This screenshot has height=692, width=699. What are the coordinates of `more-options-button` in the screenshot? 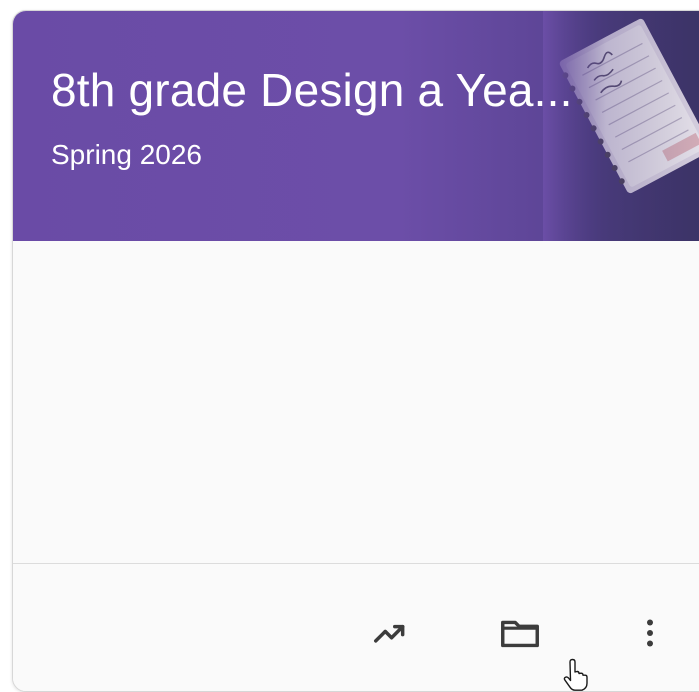 It's located at (650, 633).